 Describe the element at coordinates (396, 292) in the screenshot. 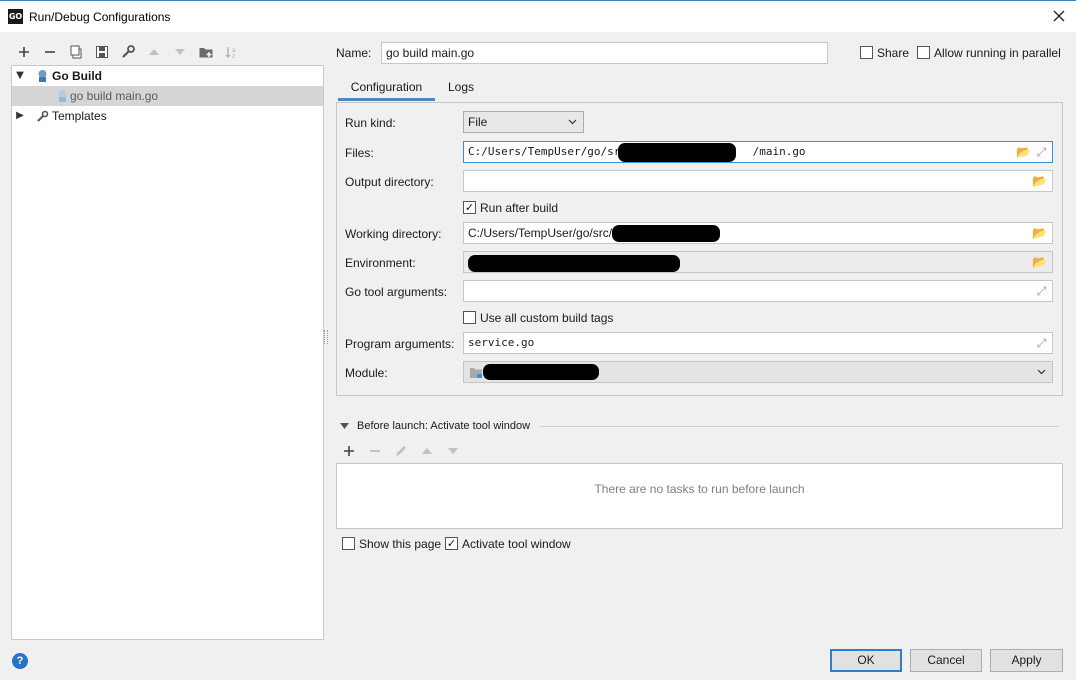

I see `go-tool-arguments-label: Go tool arguments:` at that location.